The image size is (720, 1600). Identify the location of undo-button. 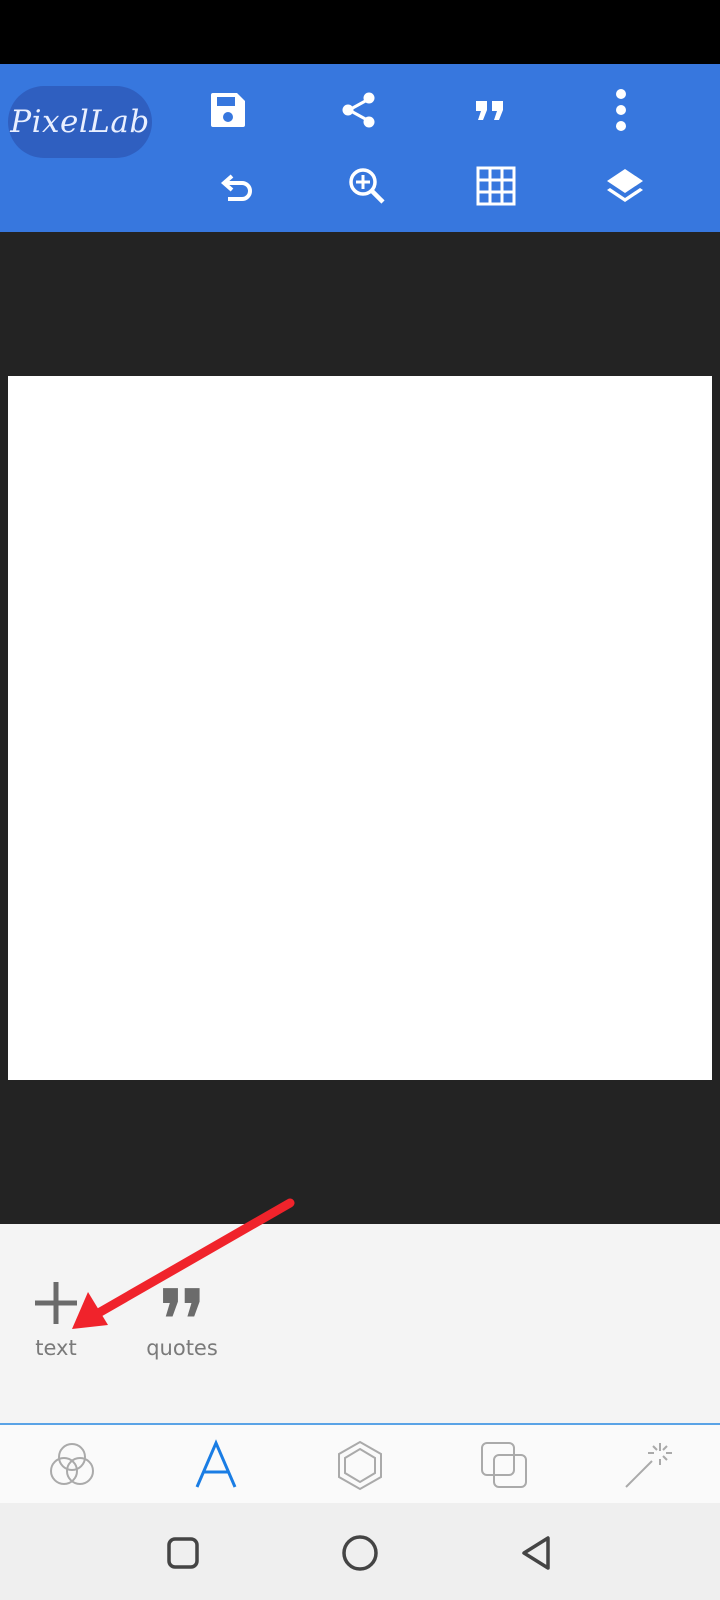
(238, 186).